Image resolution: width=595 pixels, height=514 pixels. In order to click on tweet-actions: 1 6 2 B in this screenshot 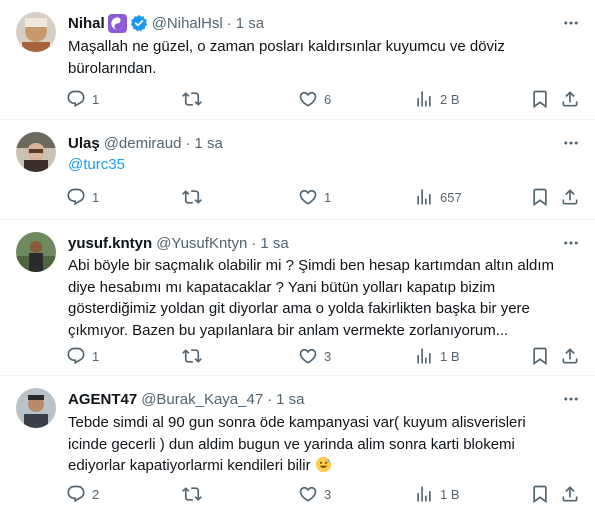, I will do `click(322, 99)`.